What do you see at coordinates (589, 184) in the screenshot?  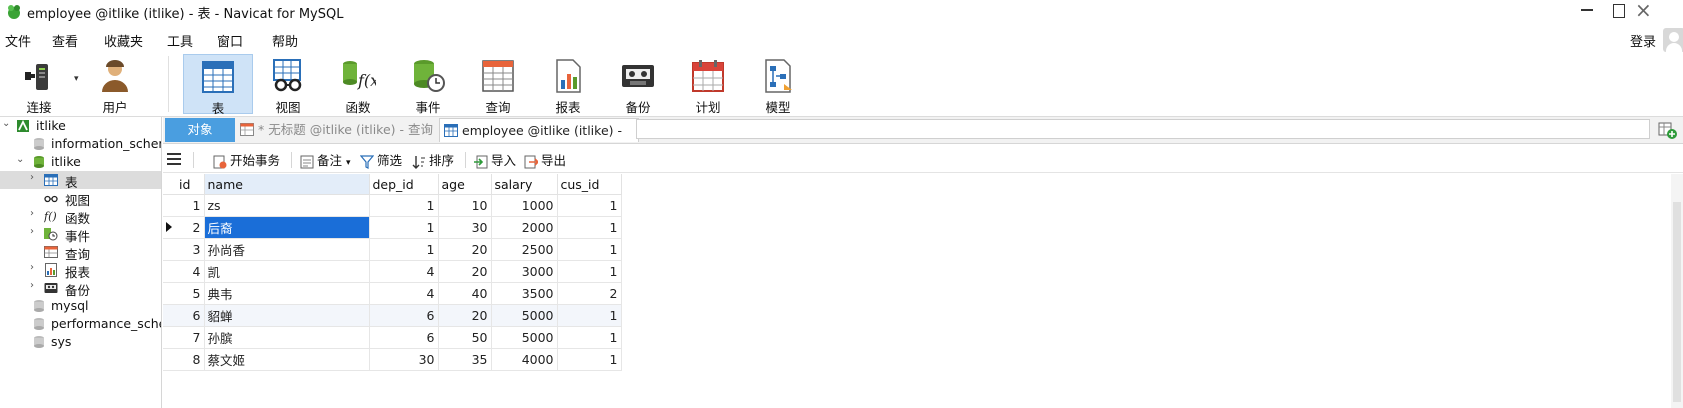 I see `column-header-cus-id: cus_id` at bounding box center [589, 184].